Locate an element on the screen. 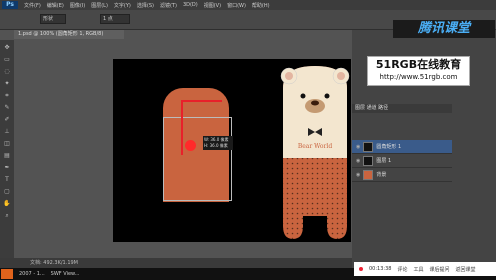  menu-type: 文字(Y) is located at coordinates (122, 5).